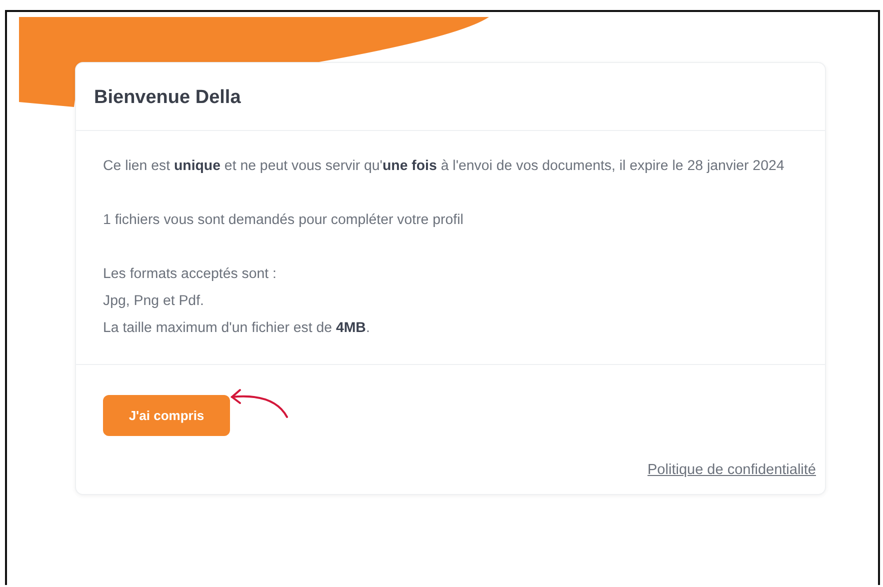  Describe the element at coordinates (237, 328) in the screenshot. I see `body-text: La taille maximum d'un fichier est de 4MB.` at that location.